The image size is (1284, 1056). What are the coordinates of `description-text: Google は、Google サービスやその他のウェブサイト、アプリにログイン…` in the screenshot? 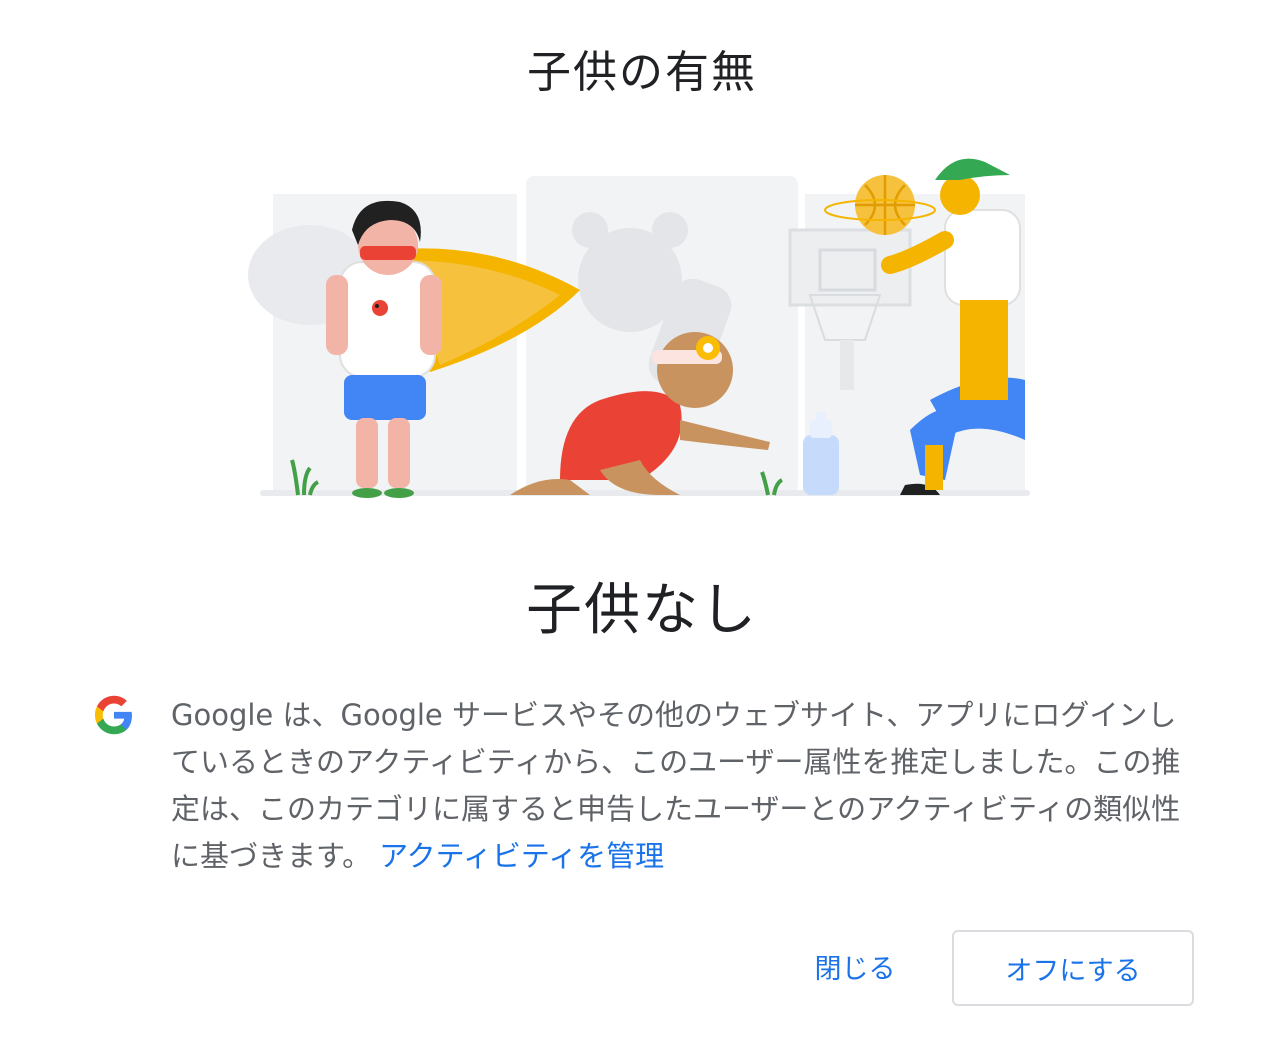 It's located at (676, 785).